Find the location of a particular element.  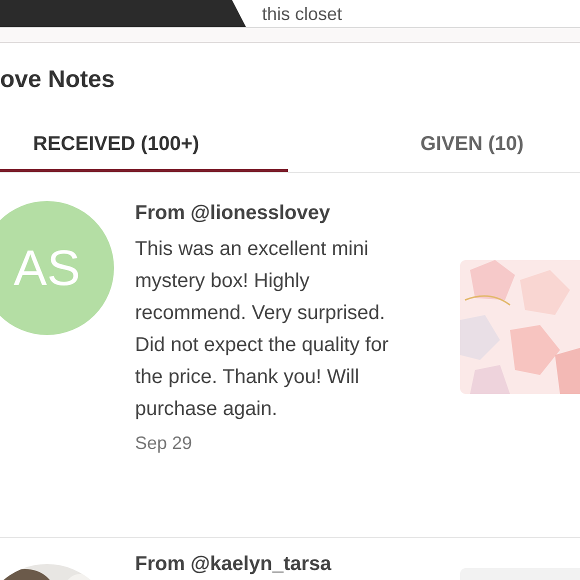

note-sender: From @kaelyn_tarsa is located at coordinates (233, 564).